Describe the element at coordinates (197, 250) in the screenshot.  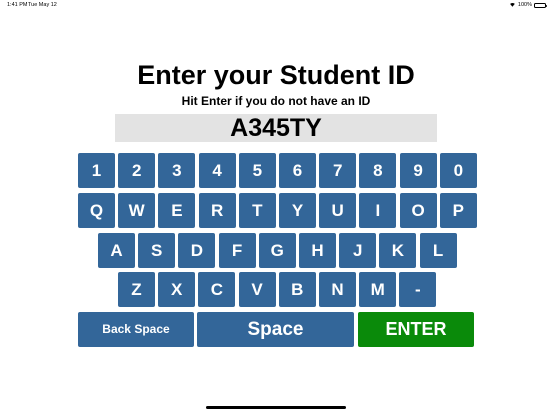
I see `key-d: D` at that location.